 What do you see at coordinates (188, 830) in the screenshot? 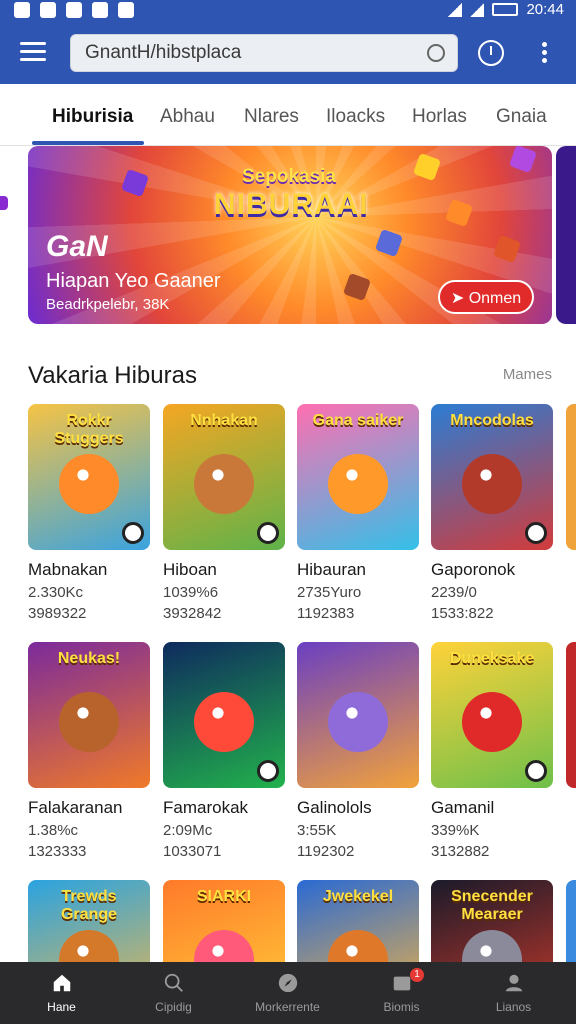
I see `game-downloads: 2:09Mc` at bounding box center [188, 830].